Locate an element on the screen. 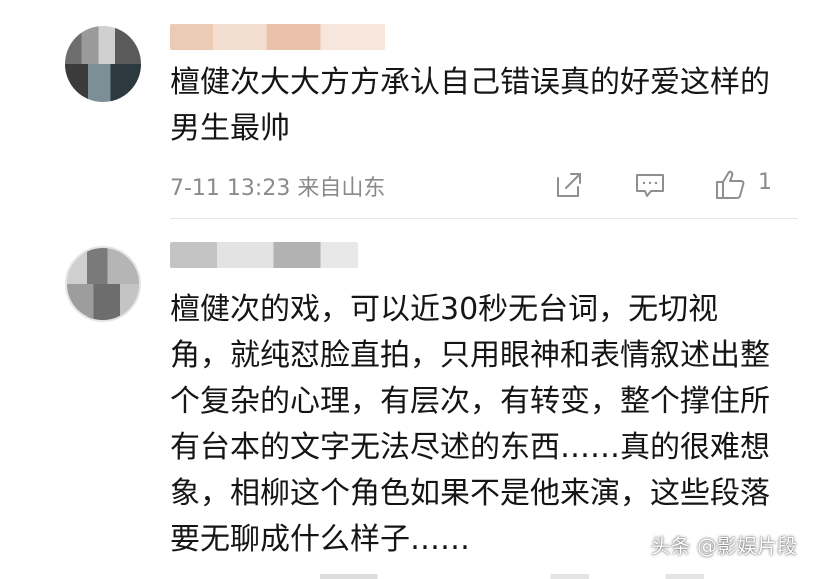  like-icon is located at coordinates (730, 185).